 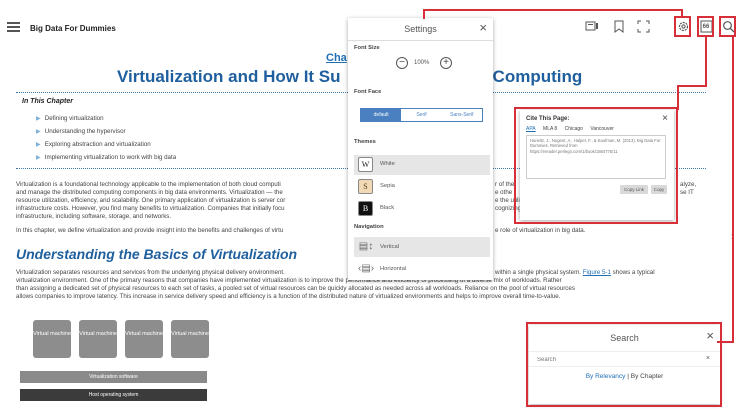 I want to click on bookmark-icon, so click(x=619, y=27).